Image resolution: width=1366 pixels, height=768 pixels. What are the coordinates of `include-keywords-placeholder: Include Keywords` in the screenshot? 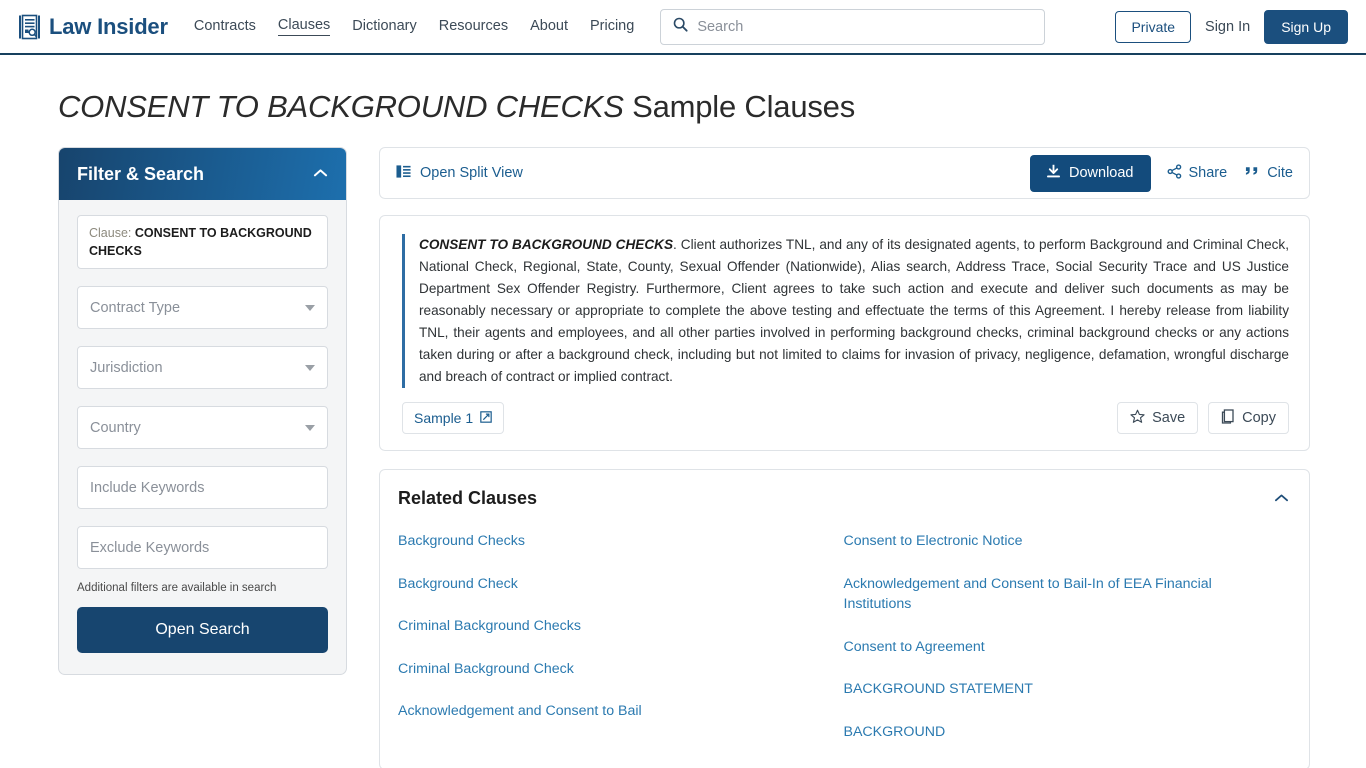 It's located at (147, 487).